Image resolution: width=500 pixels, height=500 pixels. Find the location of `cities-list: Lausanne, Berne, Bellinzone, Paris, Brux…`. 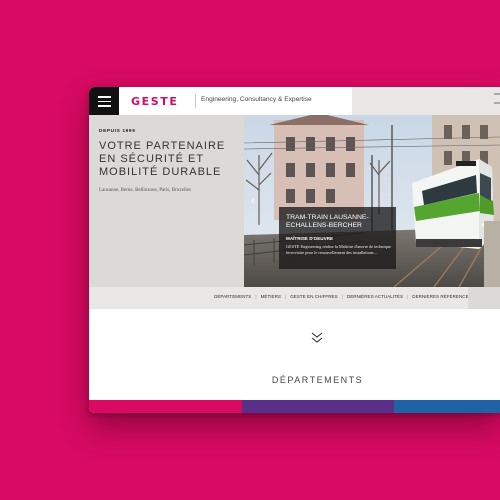

cities-list: Lausanne, Berne, Bellinzone, Paris, Brux… is located at coordinates (145, 190).